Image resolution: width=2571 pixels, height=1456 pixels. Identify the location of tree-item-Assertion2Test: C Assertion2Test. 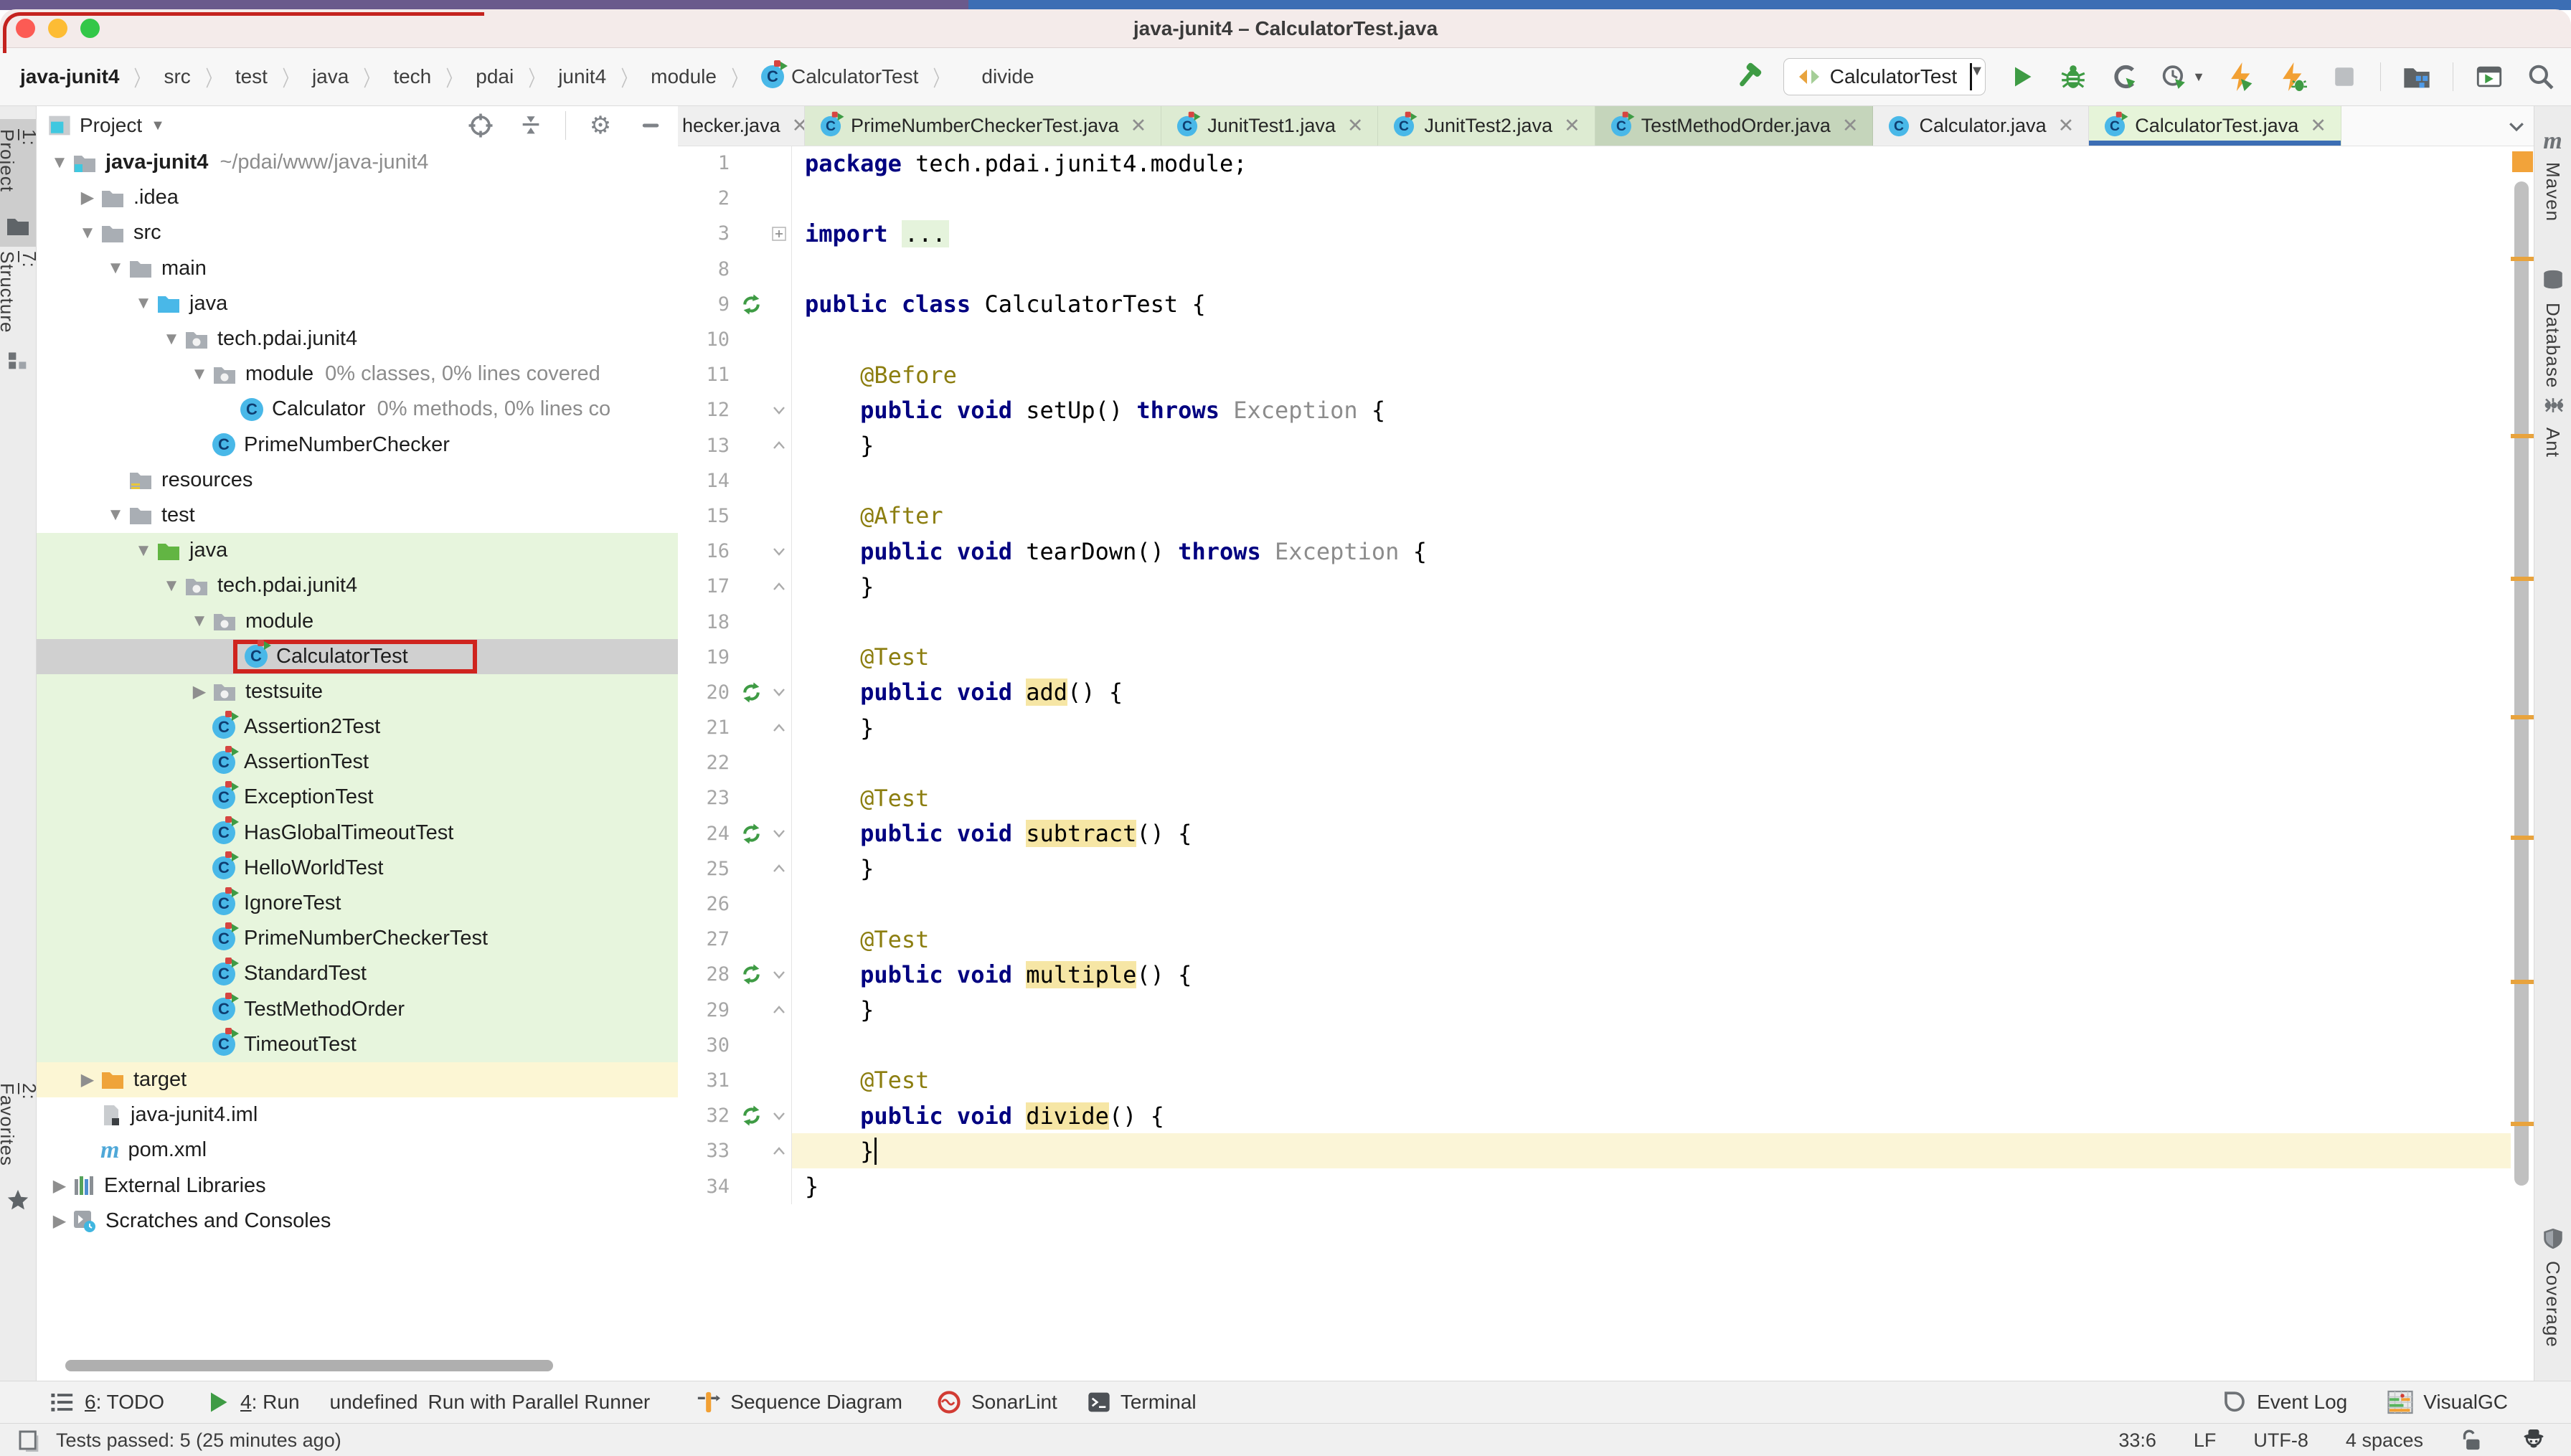
(357, 727).